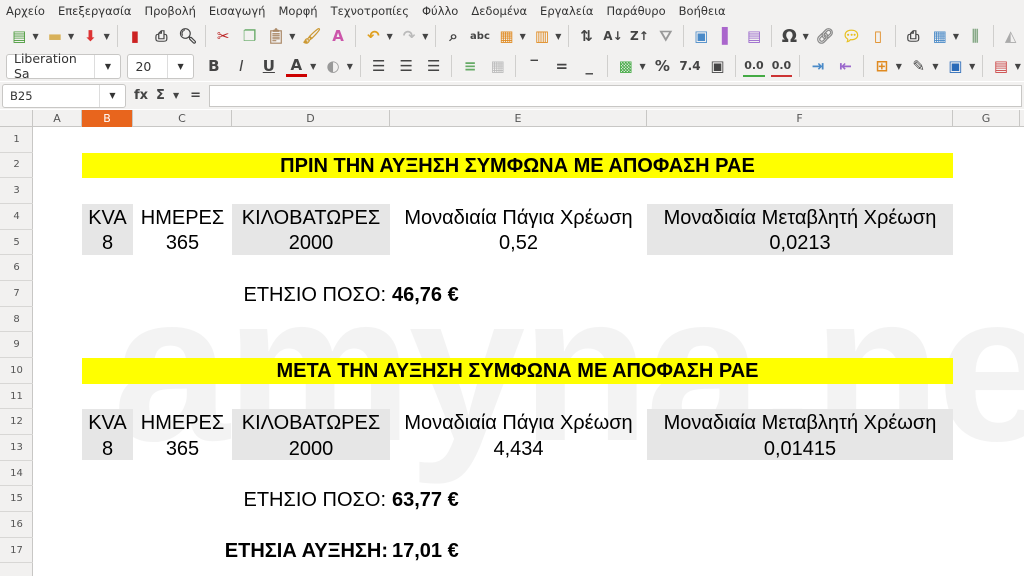 This screenshot has width=1024, height=576. Describe the element at coordinates (851, 36) in the screenshot. I see `comment-icon: 💬︎` at that location.